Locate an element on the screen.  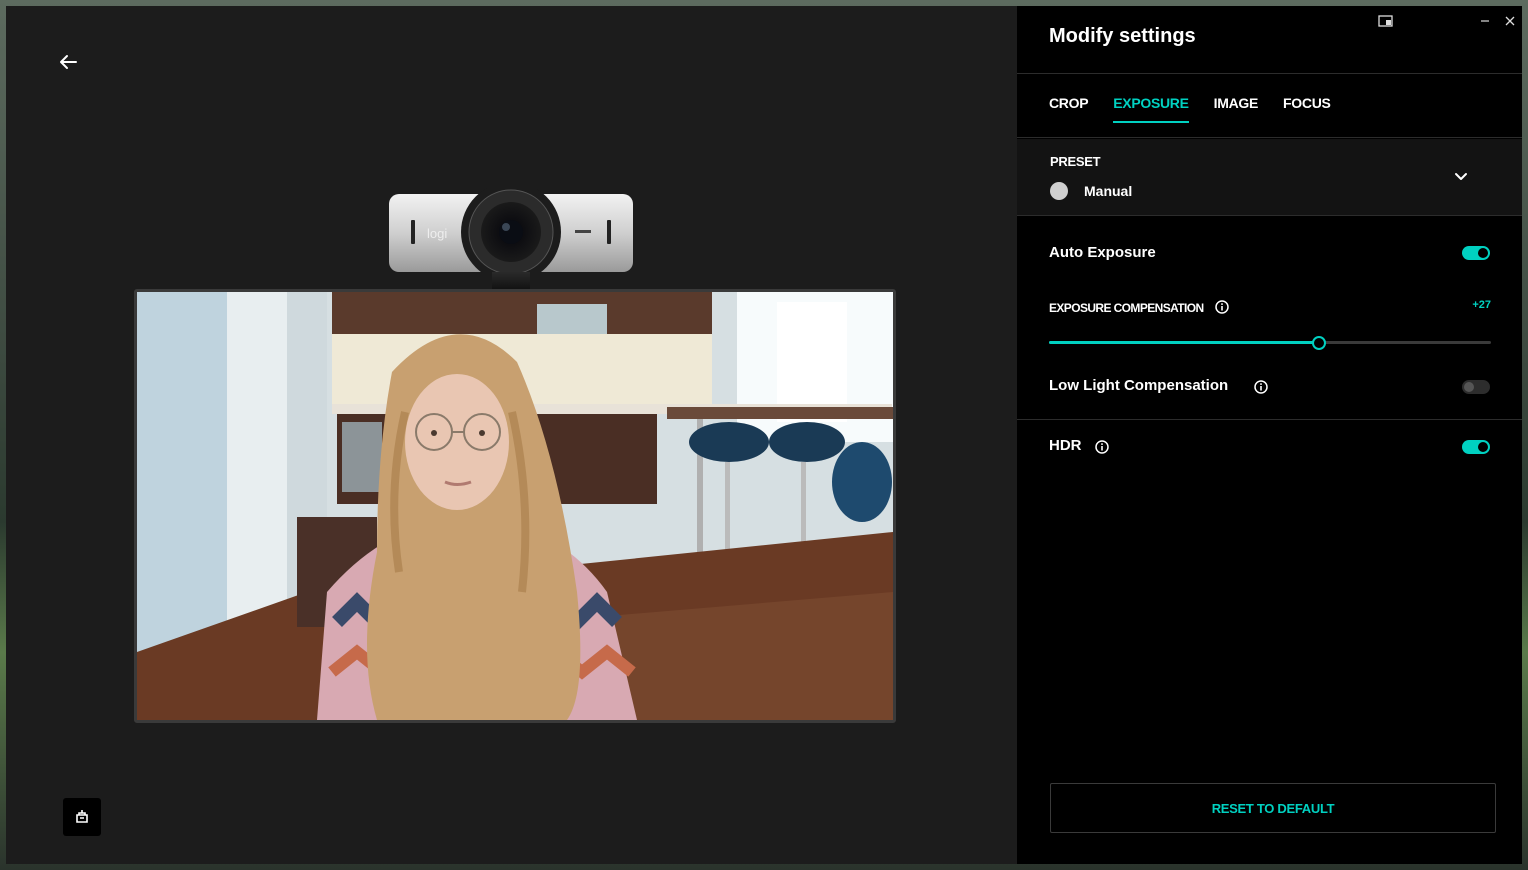
chevron-down-icon is located at coordinates (1461, 176).